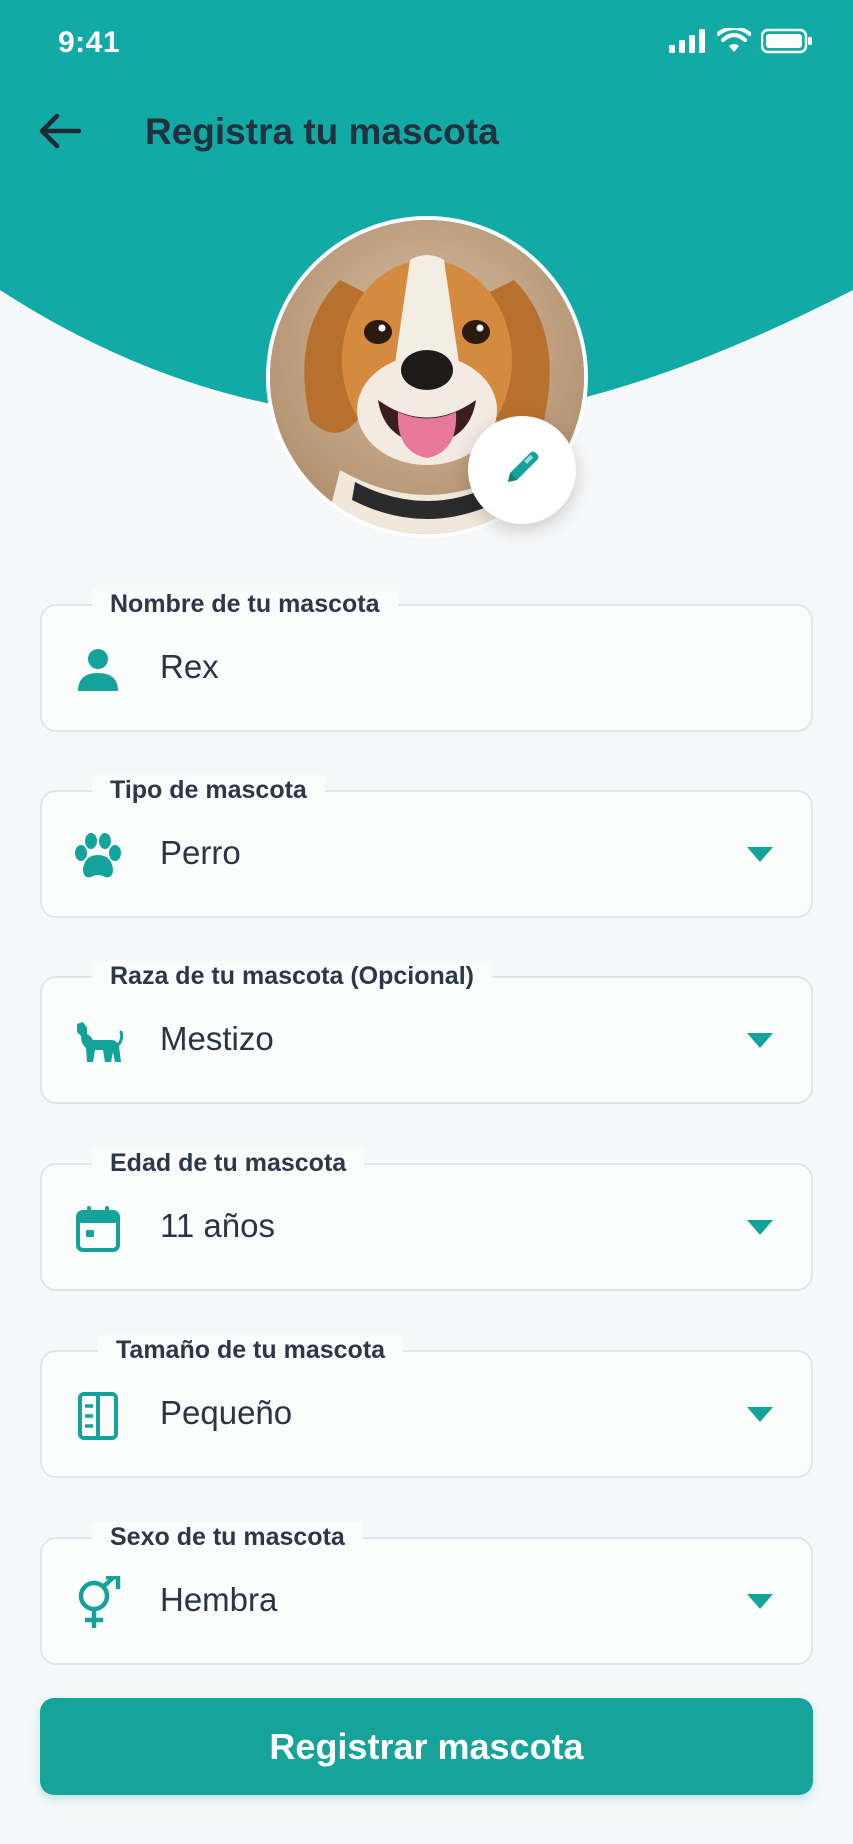 The width and height of the screenshot is (853, 1844). I want to click on page-title: Registra tu mascota, so click(322, 131).